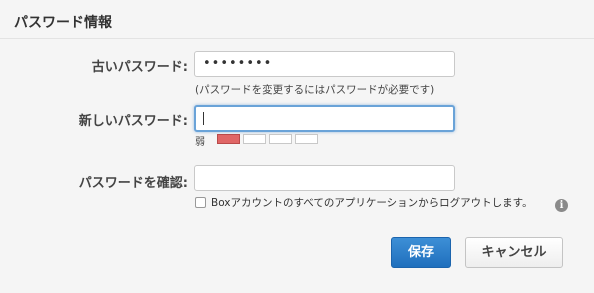  I want to click on old-password-field: ••••••••, so click(324, 64).